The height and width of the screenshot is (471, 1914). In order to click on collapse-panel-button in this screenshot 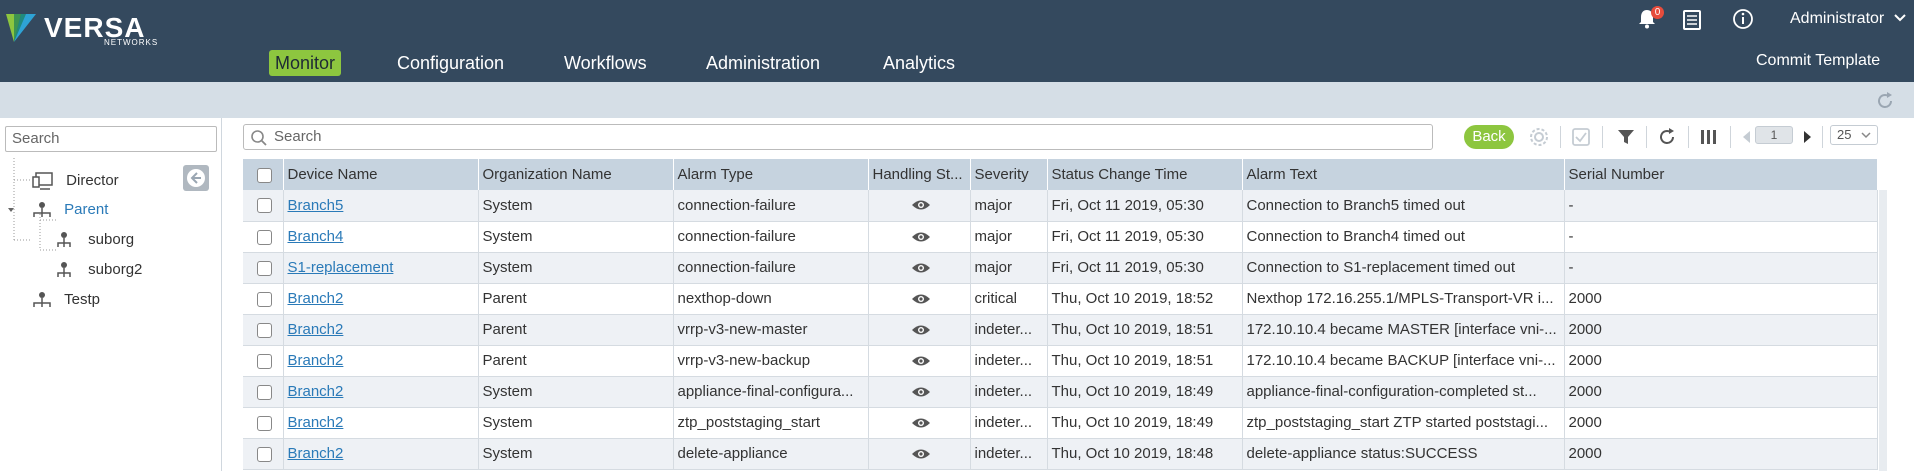, I will do `click(196, 178)`.